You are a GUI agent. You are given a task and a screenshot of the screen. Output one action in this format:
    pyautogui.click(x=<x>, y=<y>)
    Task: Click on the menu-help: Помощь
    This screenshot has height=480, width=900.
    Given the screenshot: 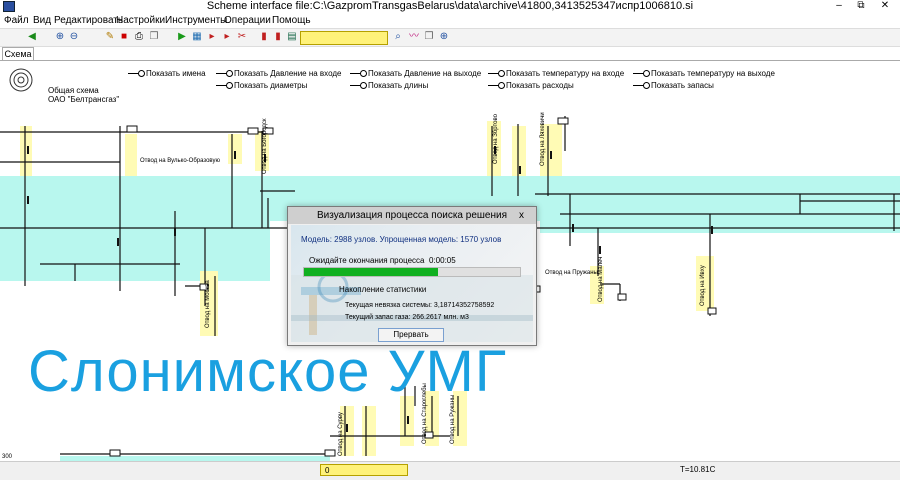 What is the action you would take?
    pyautogui.click(x=291, y=20)
    